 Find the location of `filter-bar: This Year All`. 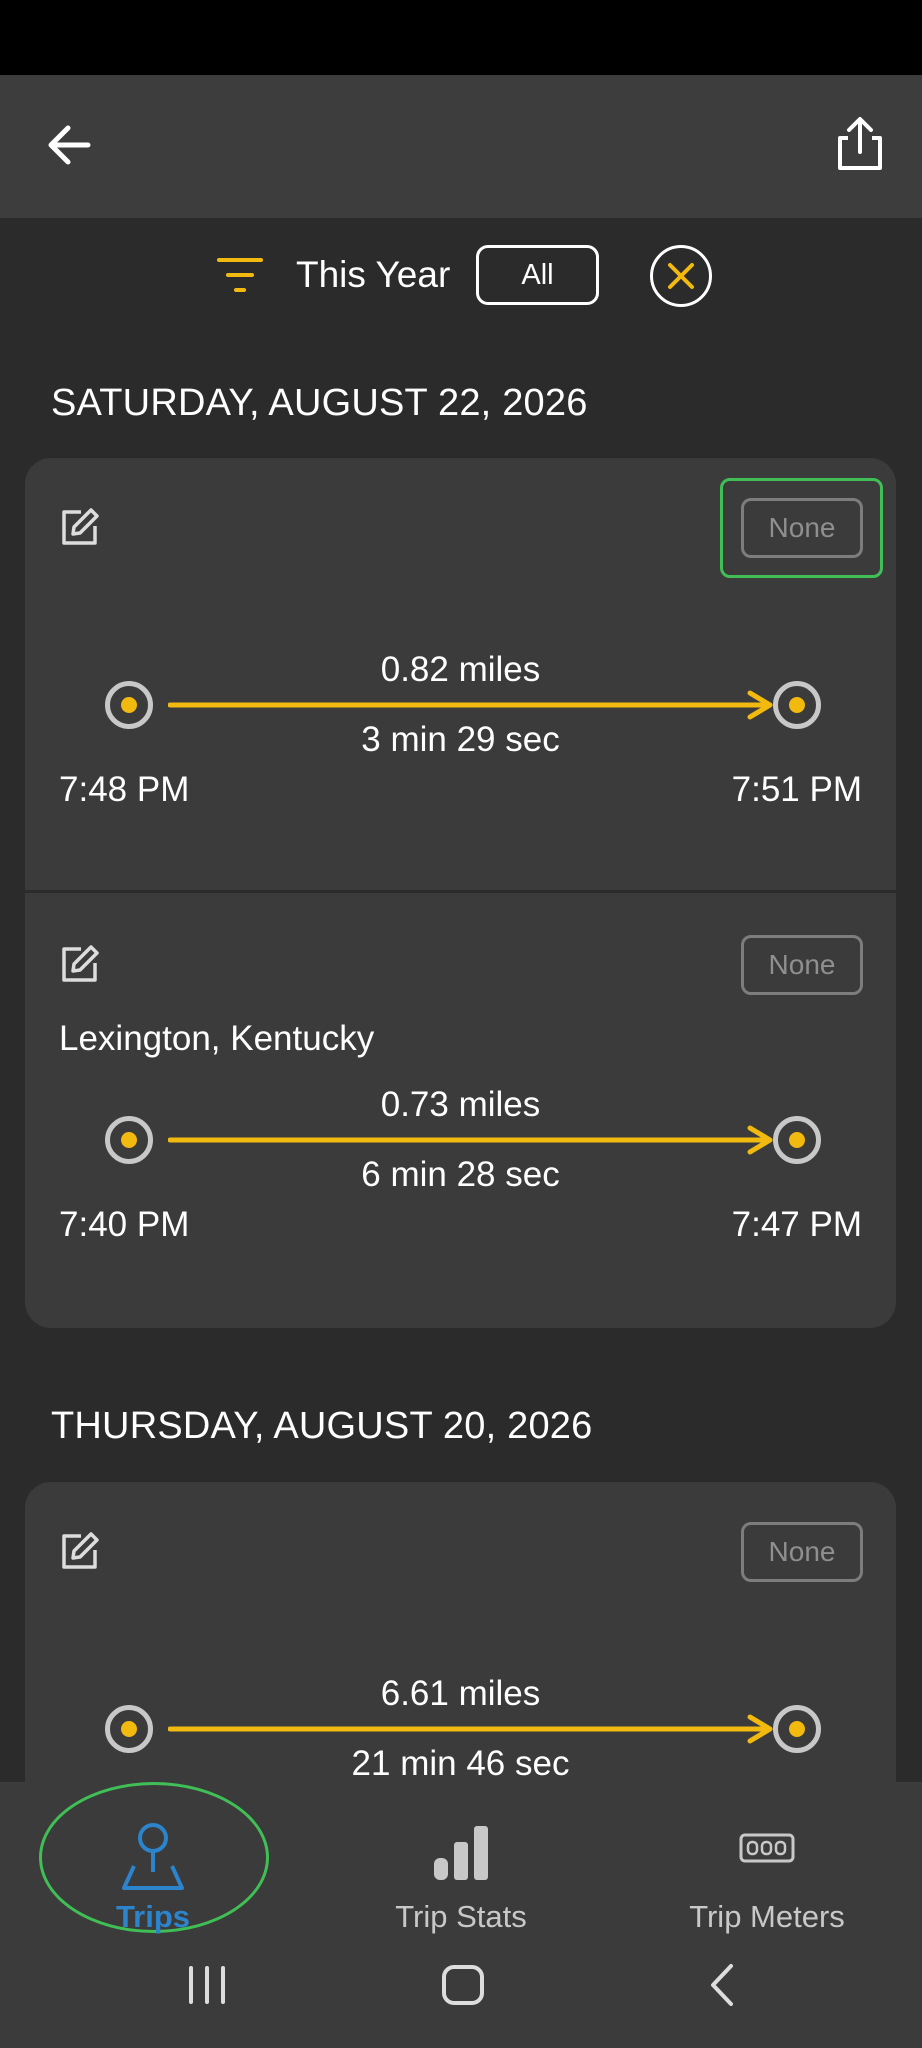

filter-bar: This Year All is located at coordinates (461, 275).